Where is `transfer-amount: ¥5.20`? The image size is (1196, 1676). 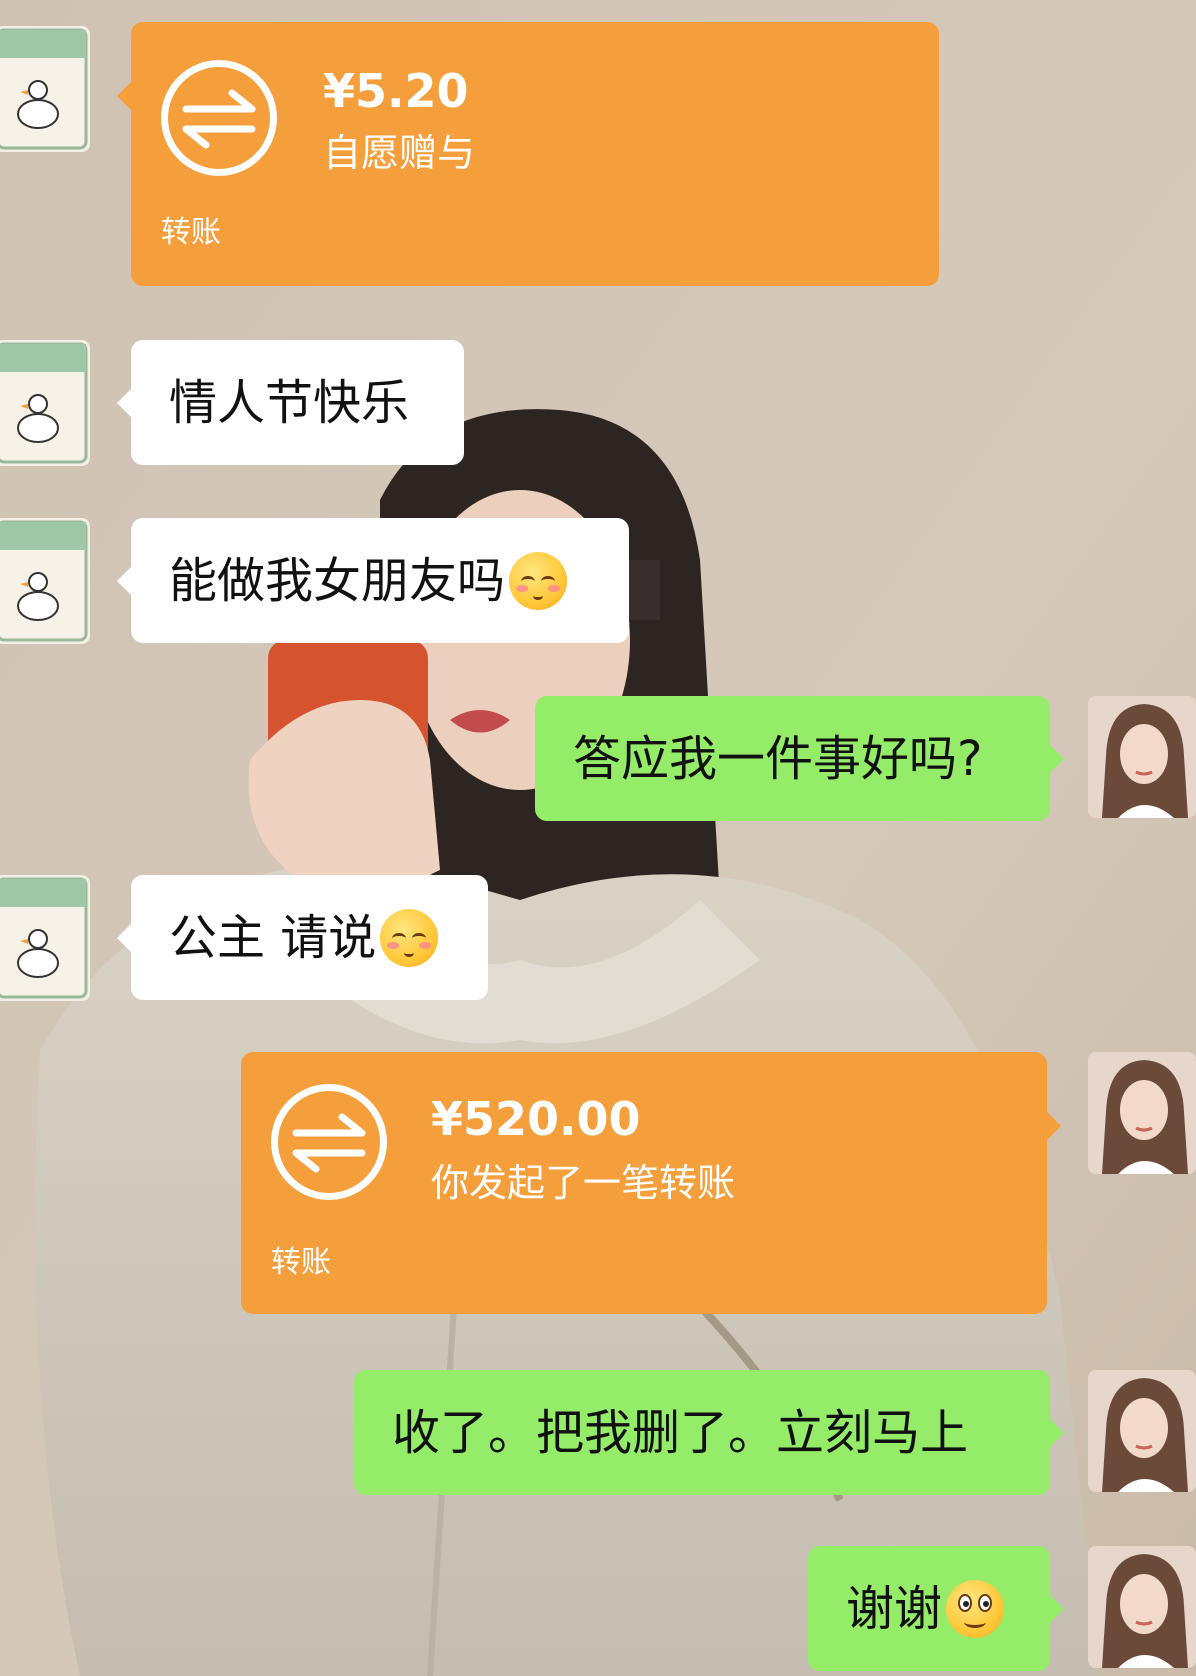 transfer-amount: ¥5.20 is located at coordinates (396, 91).